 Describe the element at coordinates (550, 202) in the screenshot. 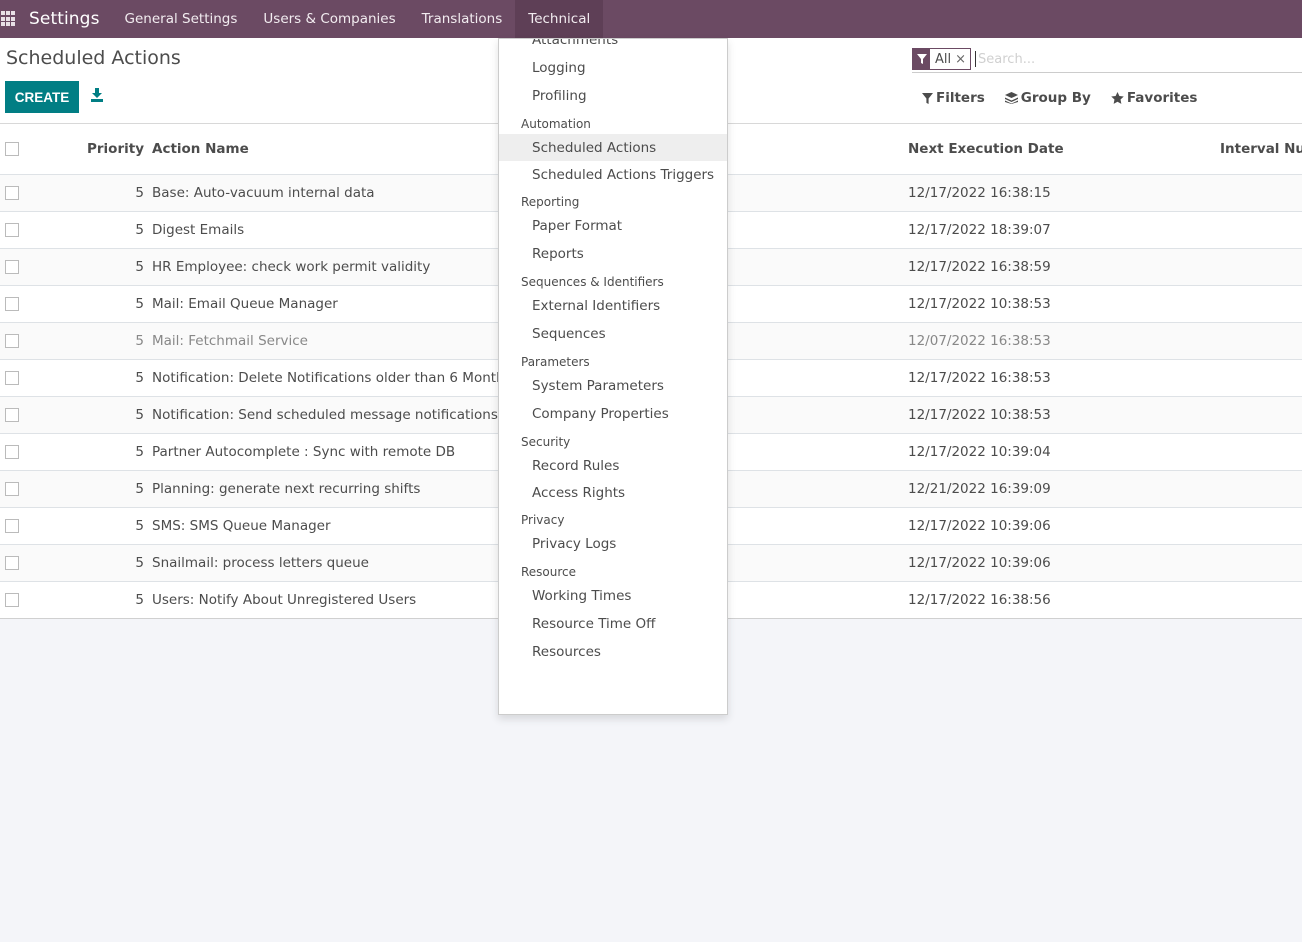

I see `menu-section-header: Reporting` at that location.